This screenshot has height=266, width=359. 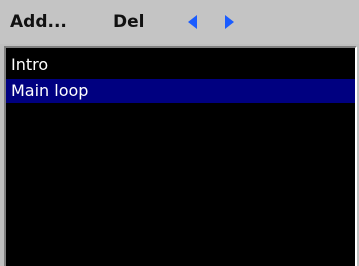 What do you see at coordinates (180, 65) in the screenshot?
I see `list-item: Intro` at bounding box center [180, 65].